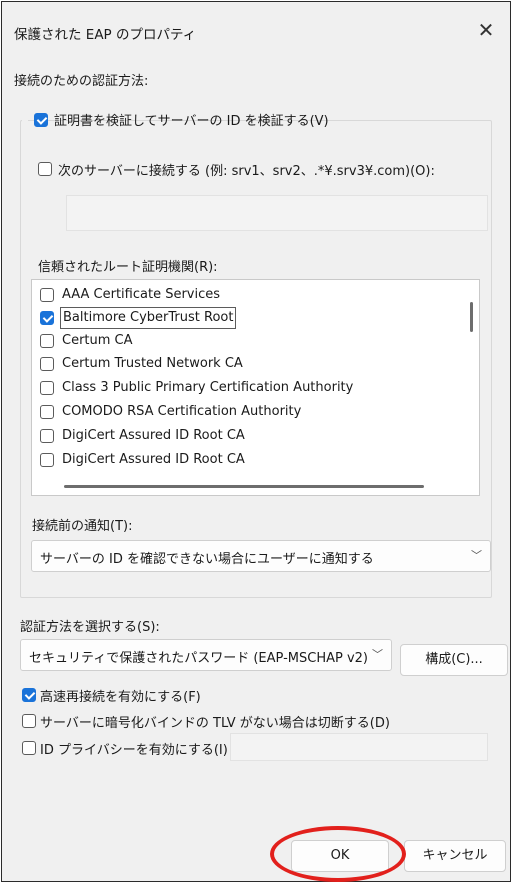 The height and width of the screenshot is (885, 514). What do you see at coordinates (471, 317) in the screenshot?
I see `vertical-scrollbar` at bounding box center [471, 317].